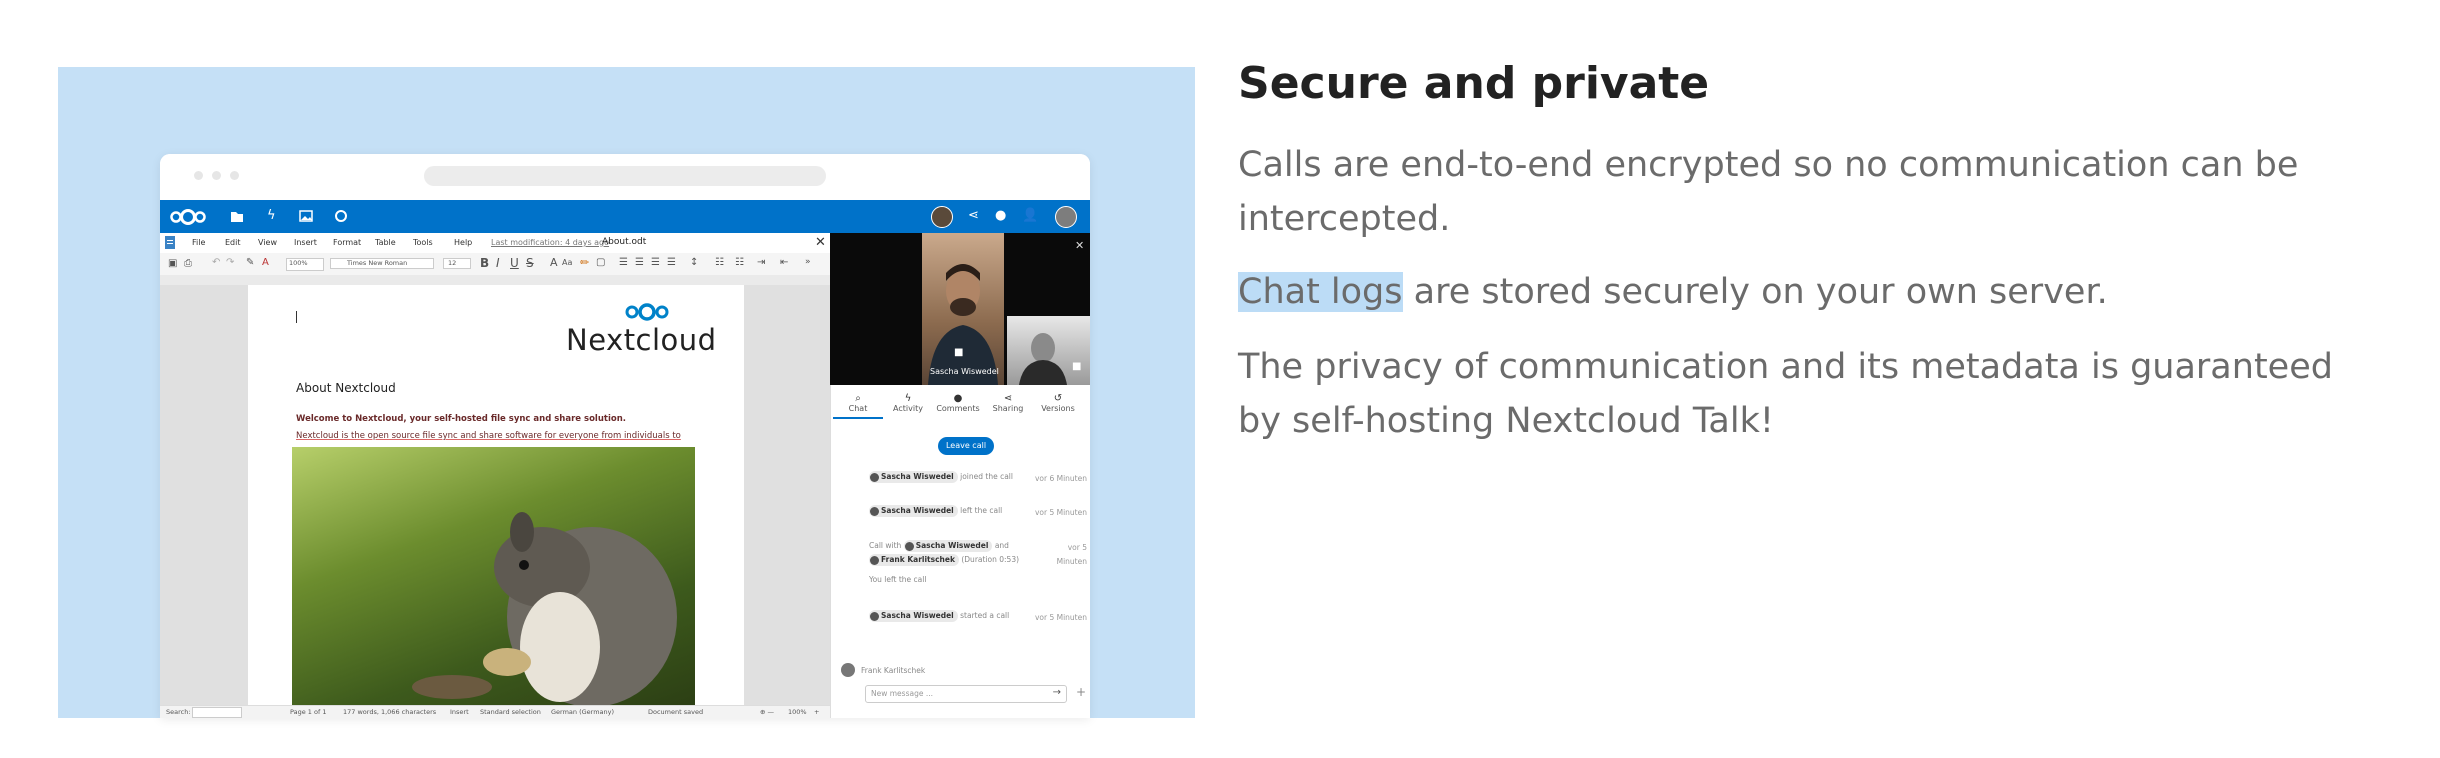  I want to click on call-duration: (Duration 0:53), so click(990, 559).